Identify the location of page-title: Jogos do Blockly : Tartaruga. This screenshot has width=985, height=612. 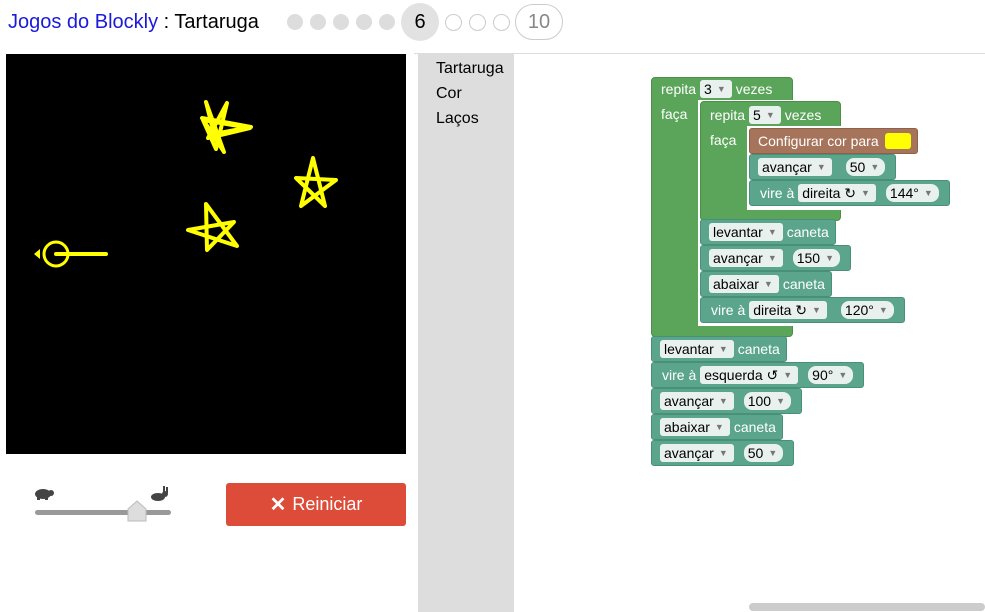
(133, 22).